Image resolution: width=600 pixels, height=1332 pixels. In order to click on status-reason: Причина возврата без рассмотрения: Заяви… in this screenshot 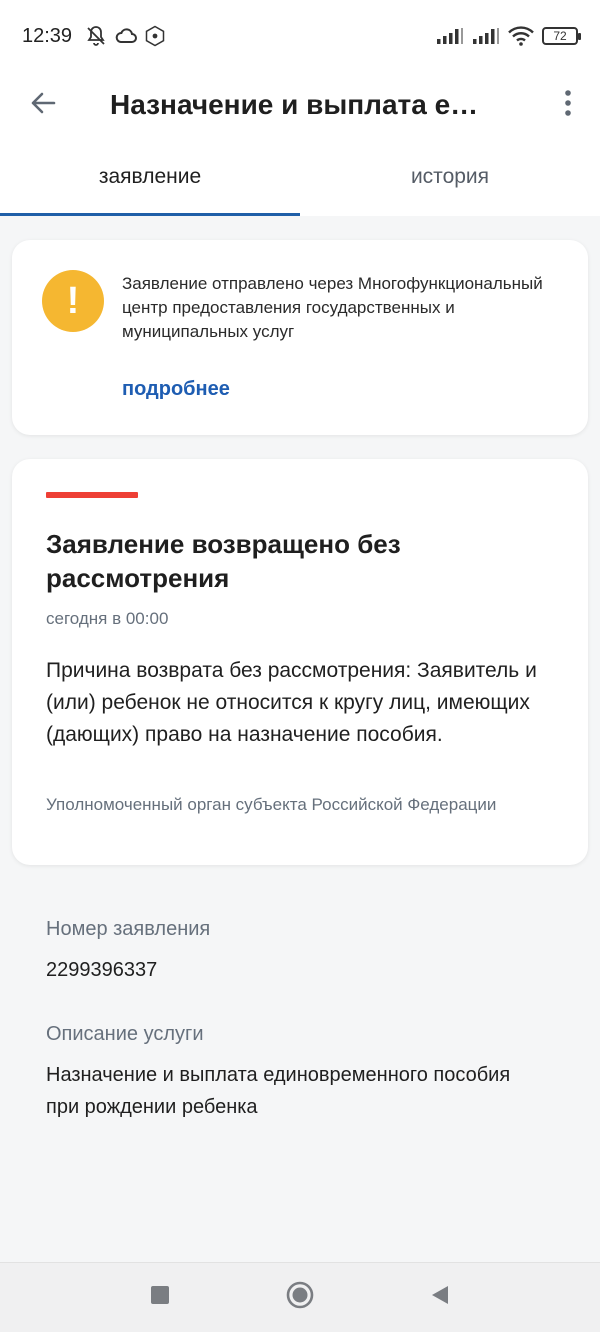, I will do `click(291, 702)`.